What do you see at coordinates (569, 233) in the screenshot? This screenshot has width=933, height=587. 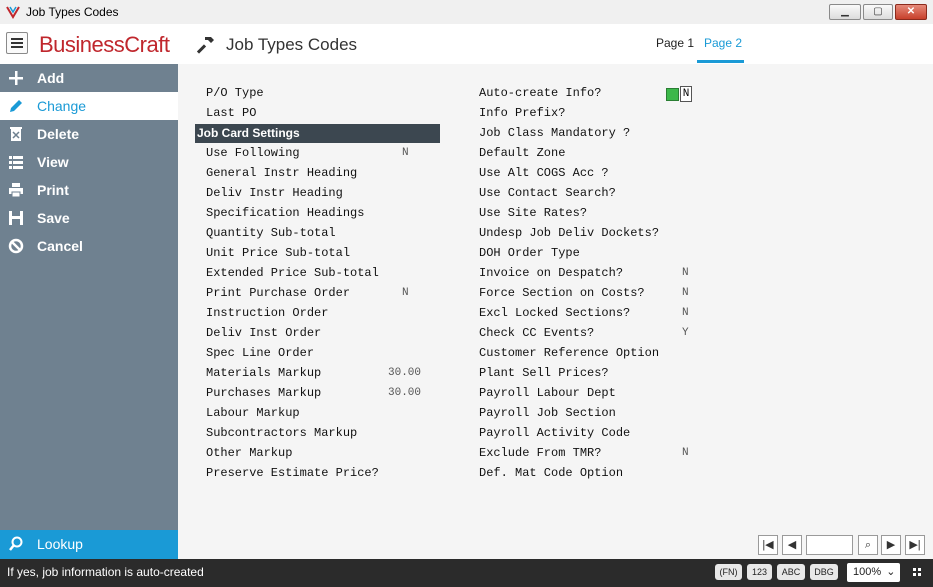 I see `field-label: Undesp Job Deliv Dockets?` at bounding box center [569, 233].